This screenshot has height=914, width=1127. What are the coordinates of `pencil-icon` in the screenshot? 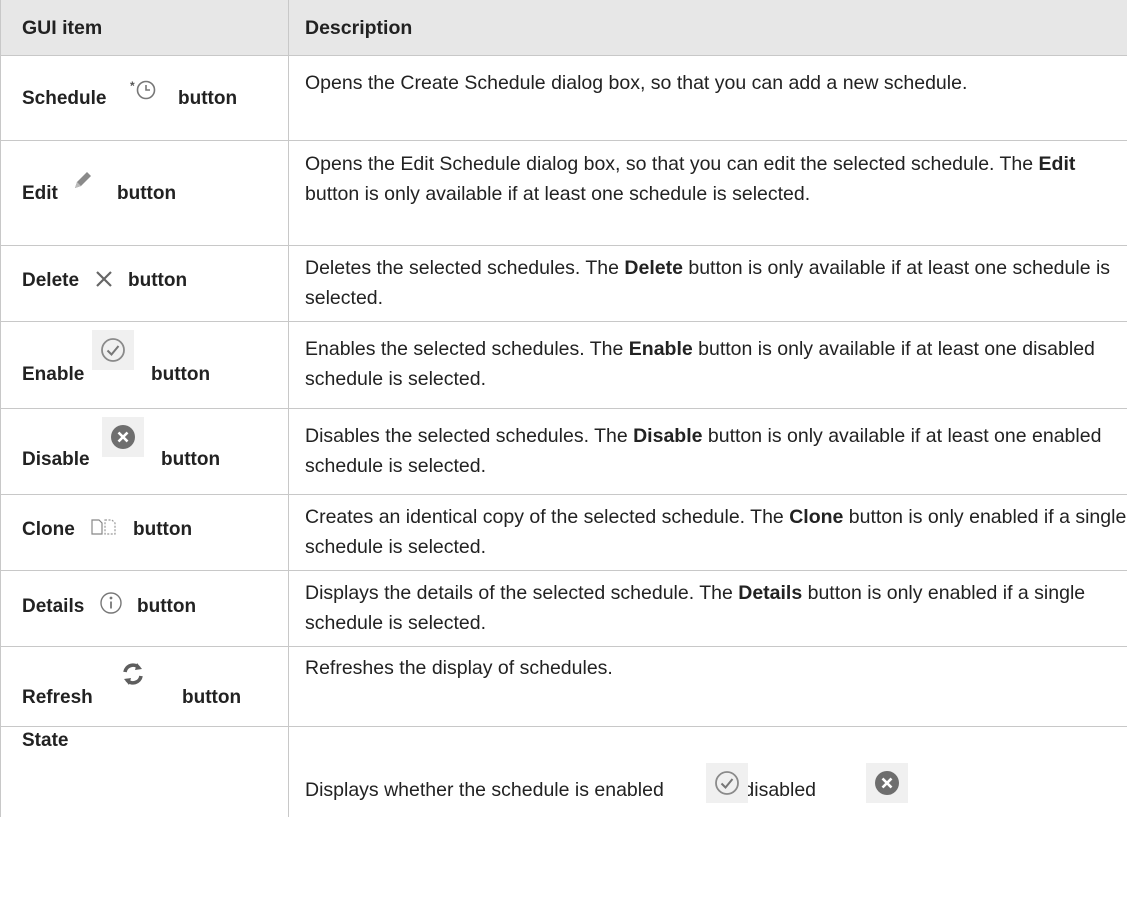 It's located at (82, 181).